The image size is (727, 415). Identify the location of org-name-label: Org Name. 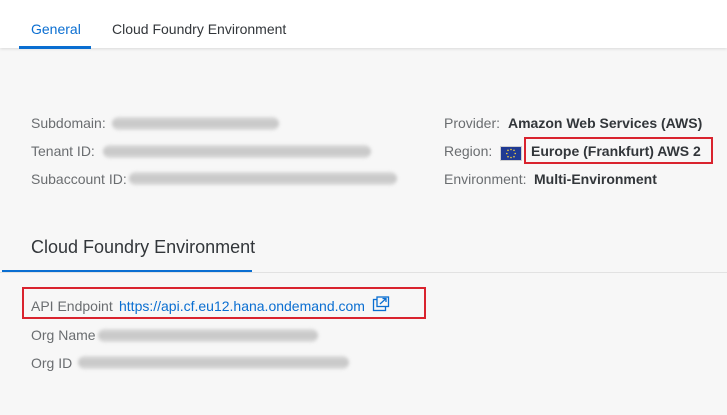
(63, 335).